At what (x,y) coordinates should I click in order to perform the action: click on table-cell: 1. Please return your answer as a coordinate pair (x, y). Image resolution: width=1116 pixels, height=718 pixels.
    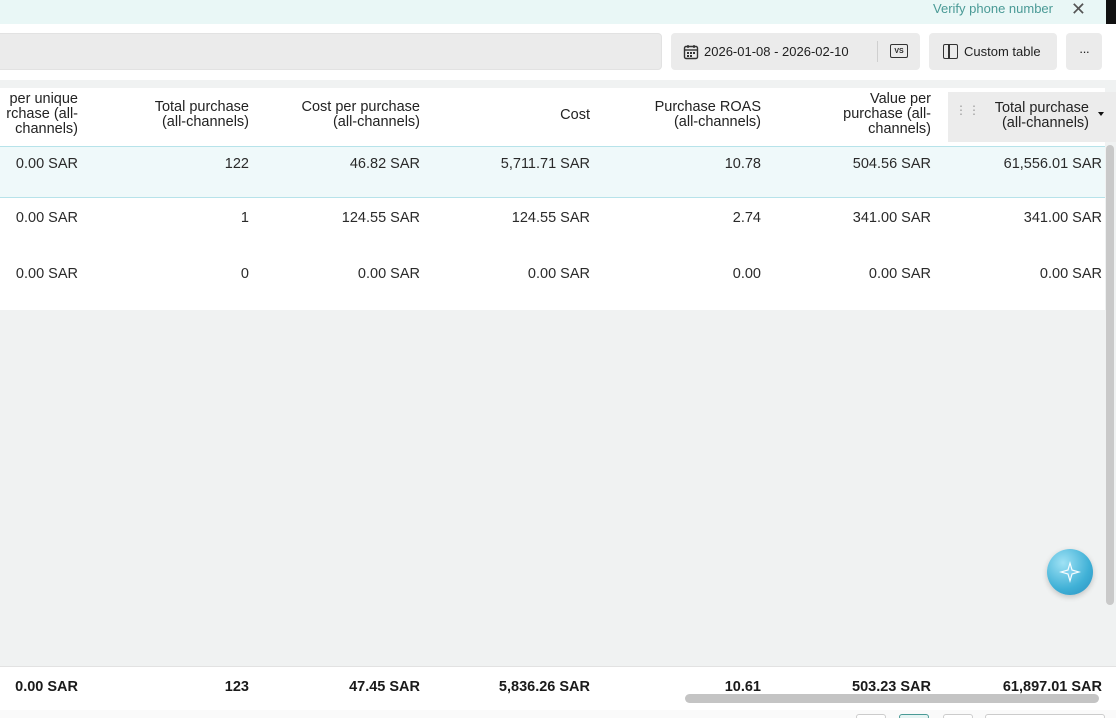
    Looking at the image, I should click on (244, 218).